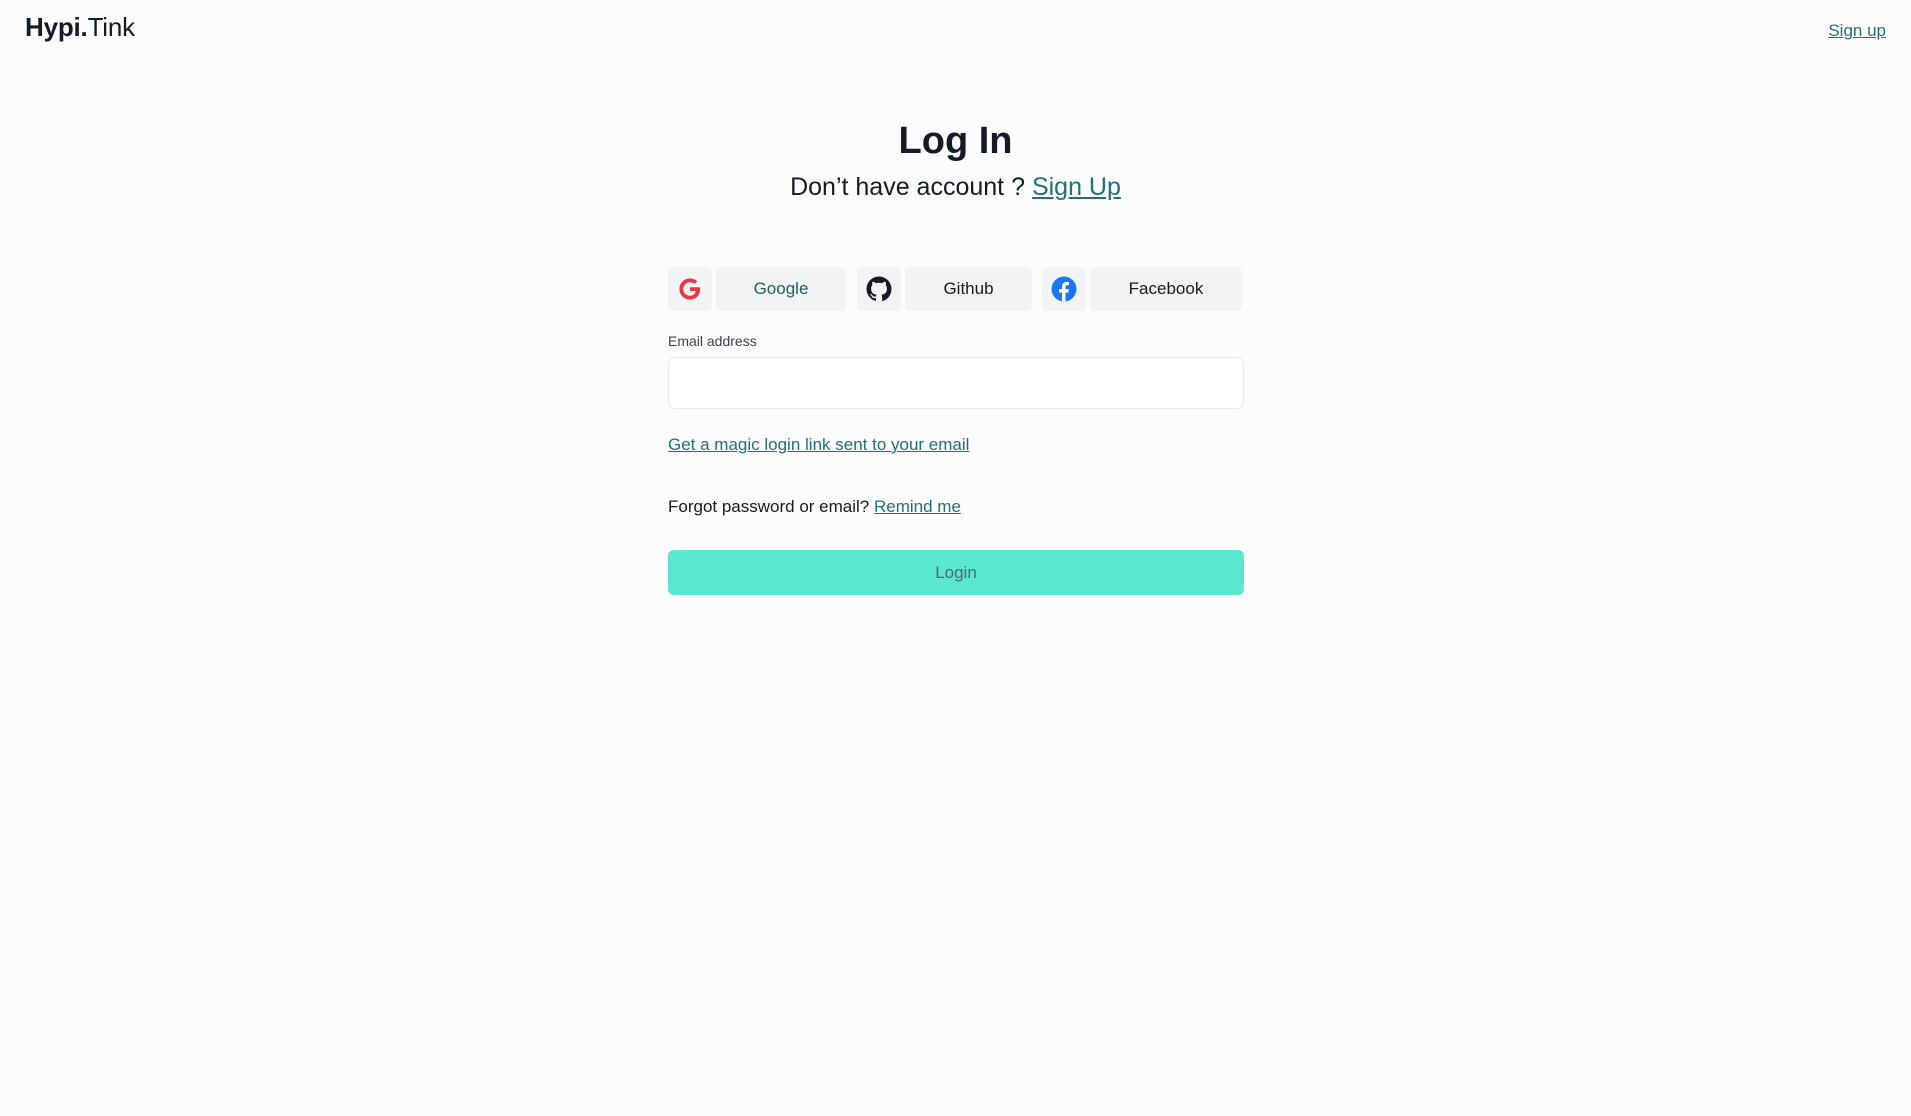 The width and height of the screenshot is (1911, 1116). I want to click on facebook-login-button: Facebook, so click(1166, 289).